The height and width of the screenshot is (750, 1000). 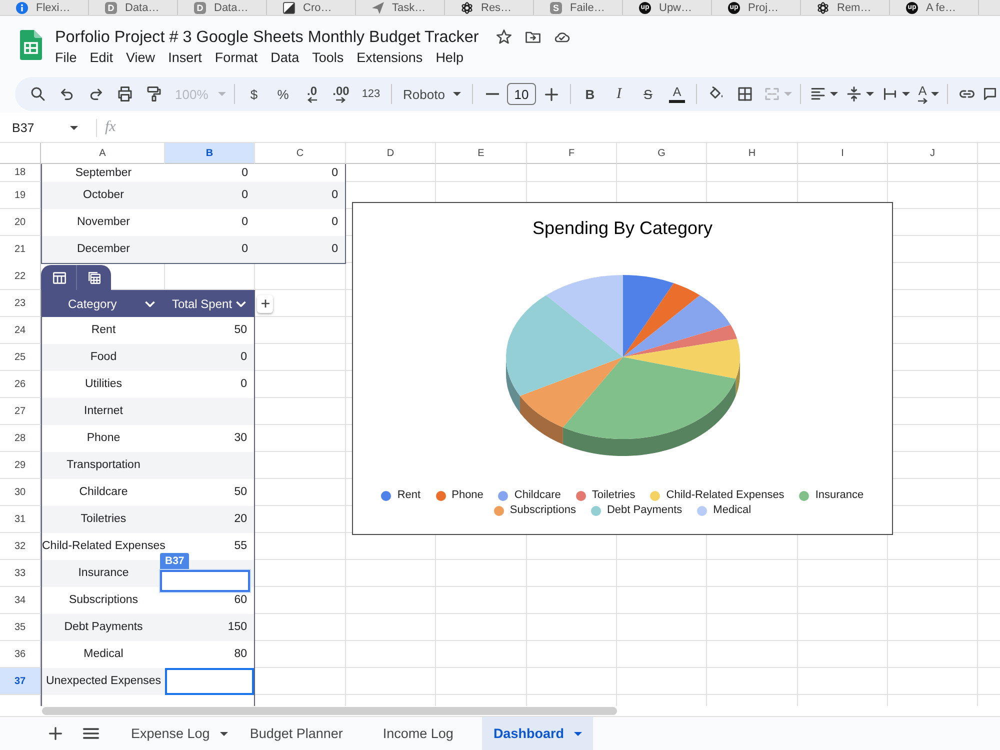 What do you see at coordinates (328, 58) in the screenshot?
I see `menu-item: Tools` at bounding box center [328, 58].